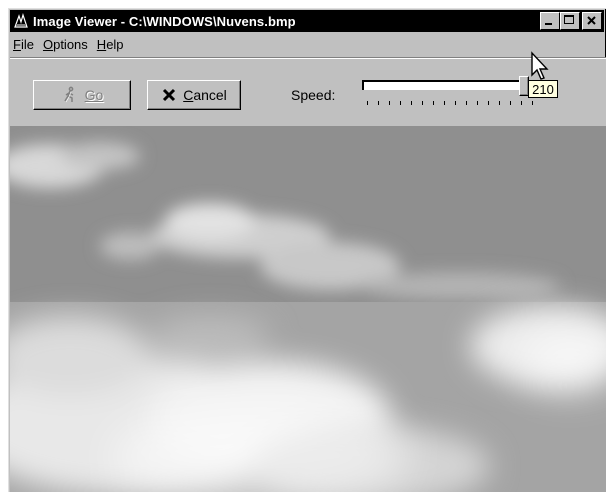 Image resolution: width=606 pixels, height=492 pixels. What do you see at coordinates (169, 95) in the screenshot?
I see `x-icon` at bounding box center [169, 95].